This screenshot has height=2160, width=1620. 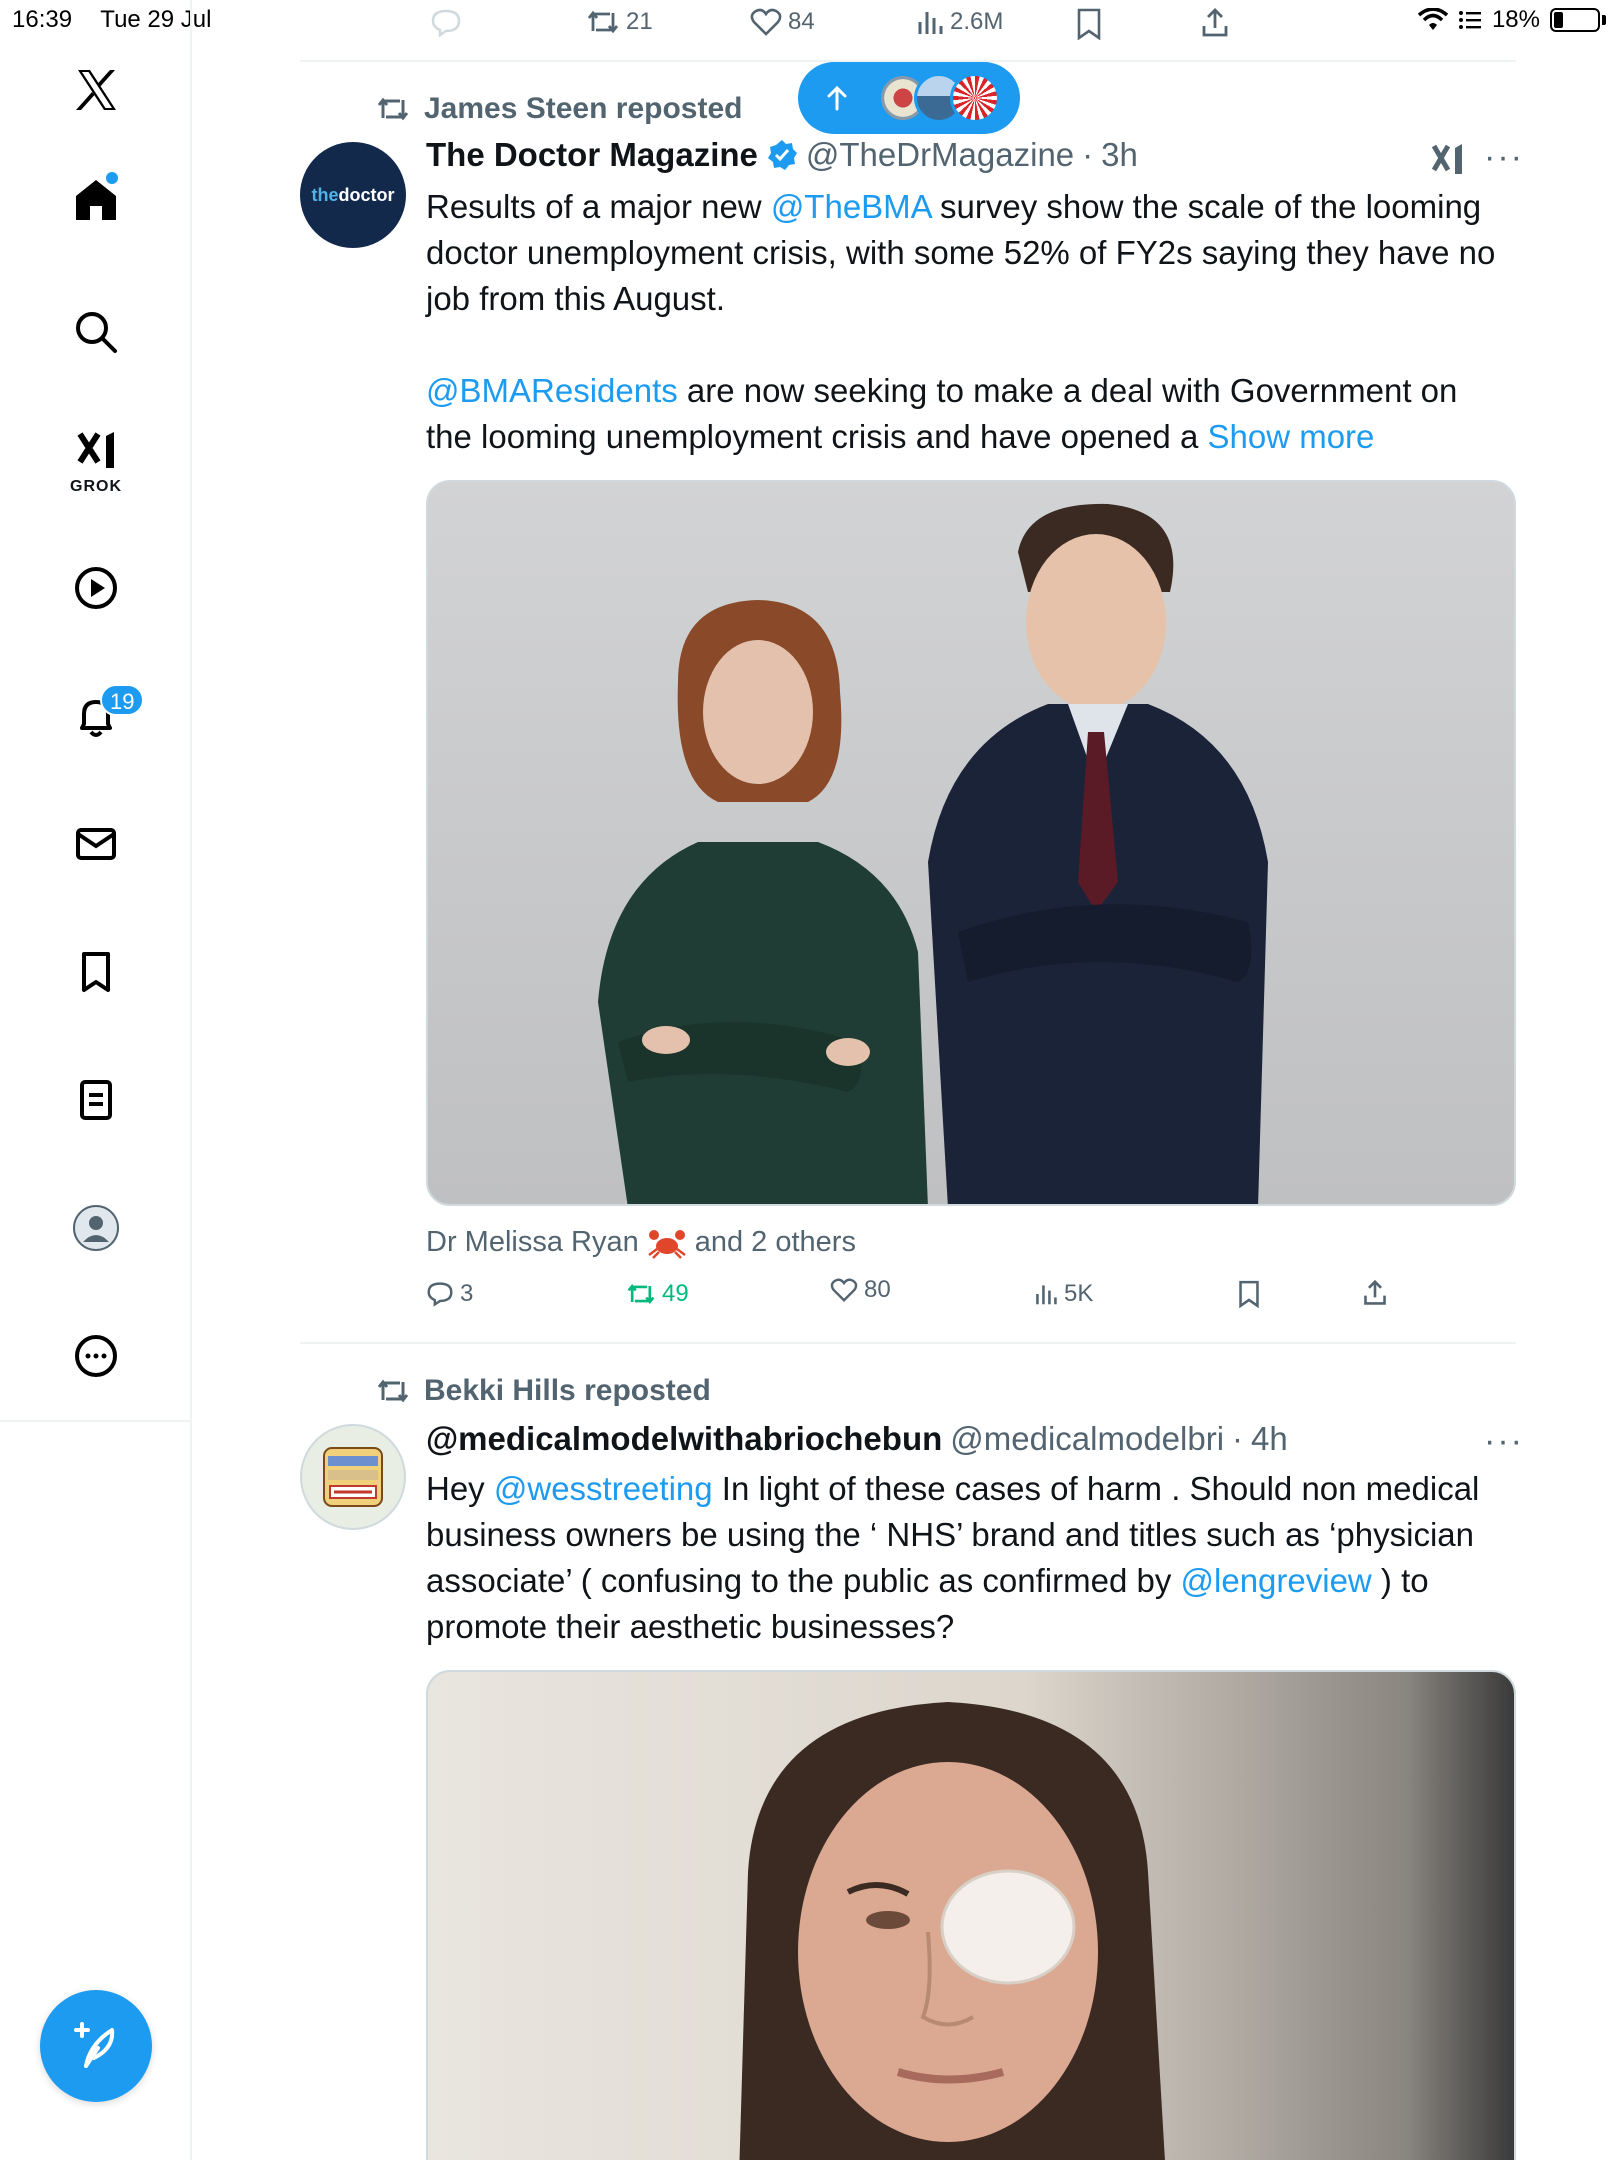 I want to click on avatar: thedoctor, so click(x=353, y=195).